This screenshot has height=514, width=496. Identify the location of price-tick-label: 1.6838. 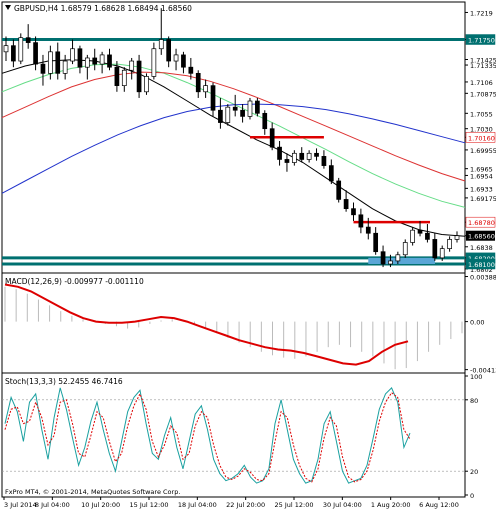
(481, 248).